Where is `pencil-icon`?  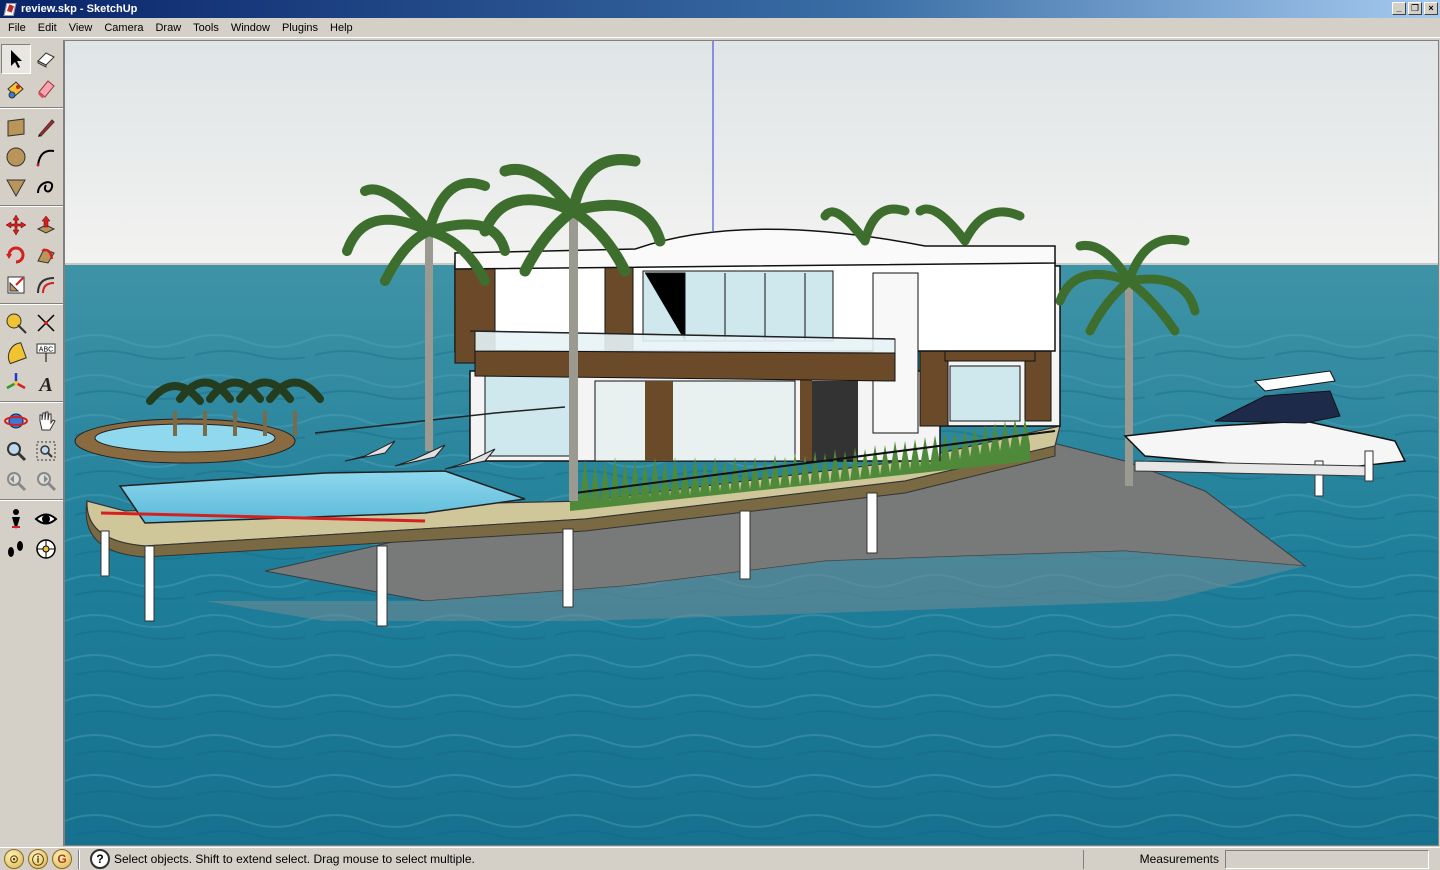 pencil-icon is located at coordinates (46, 128).